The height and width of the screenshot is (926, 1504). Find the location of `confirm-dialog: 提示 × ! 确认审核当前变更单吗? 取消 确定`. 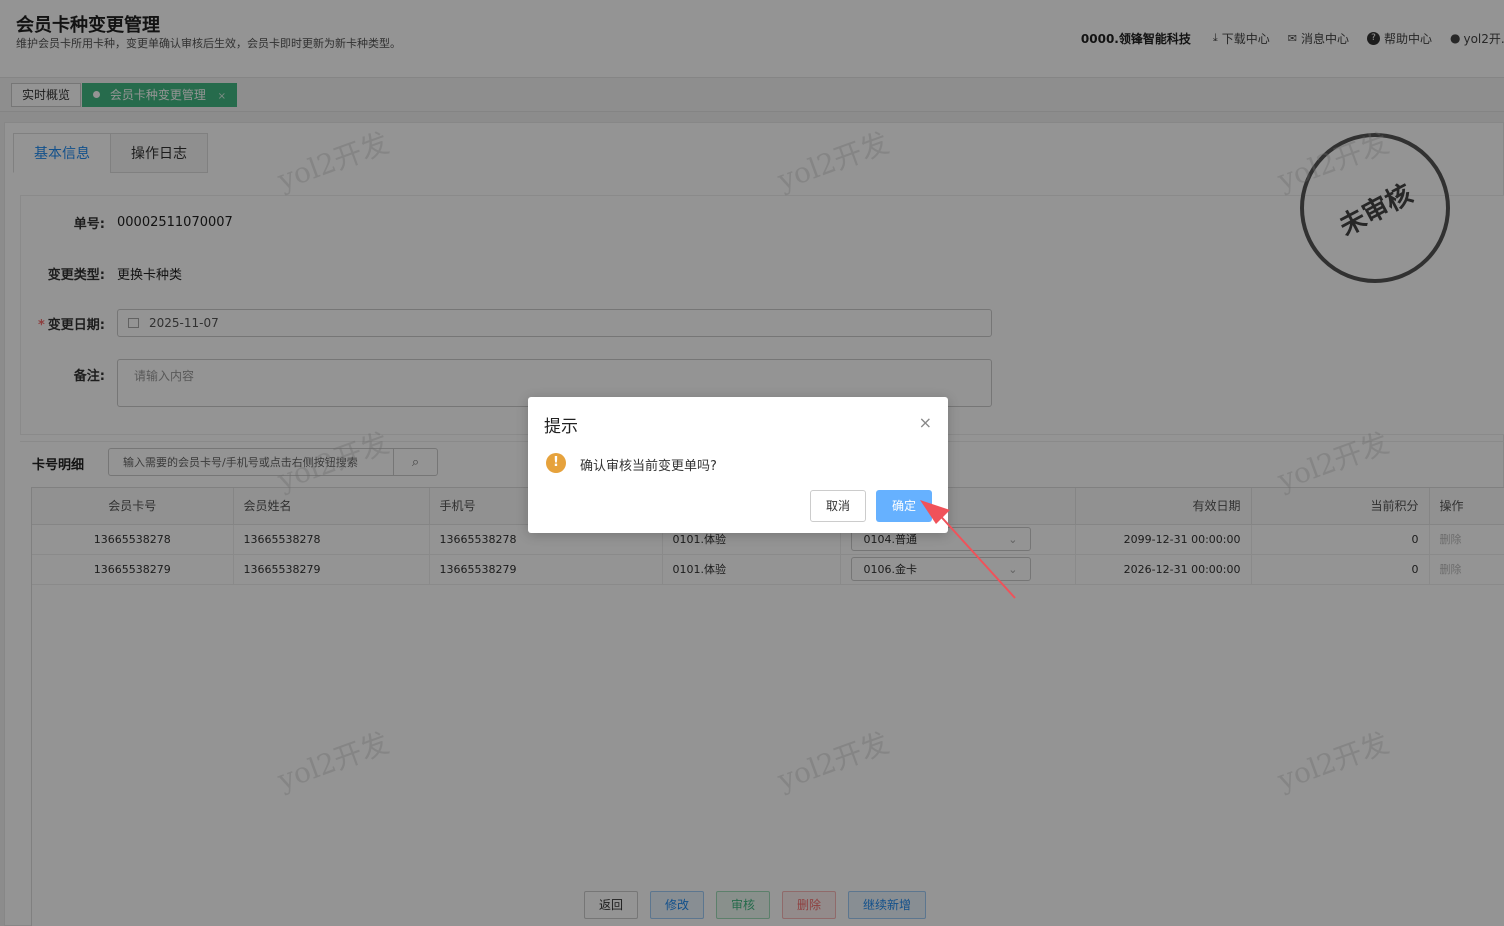

confirm-dialog: 提示 × ! 确认审核当前变更单吗? 取消 确定 is located at coordinates (738, 465).